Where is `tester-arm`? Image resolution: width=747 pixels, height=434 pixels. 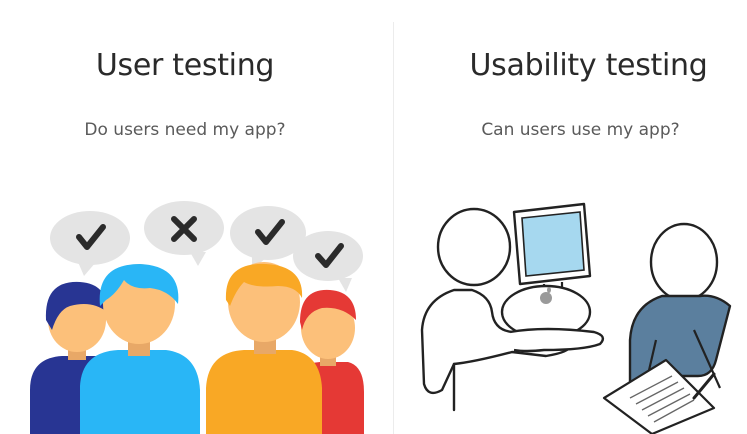
tester-arm is located at coordinates (557, 340).